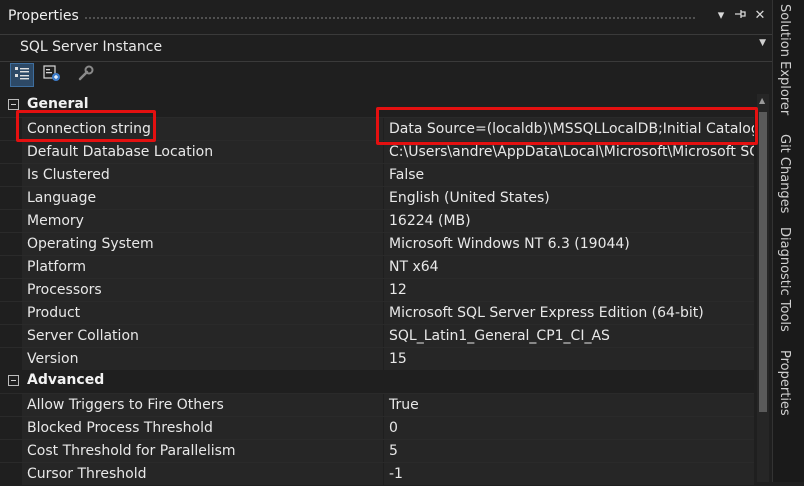  Describe the element at coordinates (784, 383) in the screenshot. I see `side-tab-properties: Properties` at that location.